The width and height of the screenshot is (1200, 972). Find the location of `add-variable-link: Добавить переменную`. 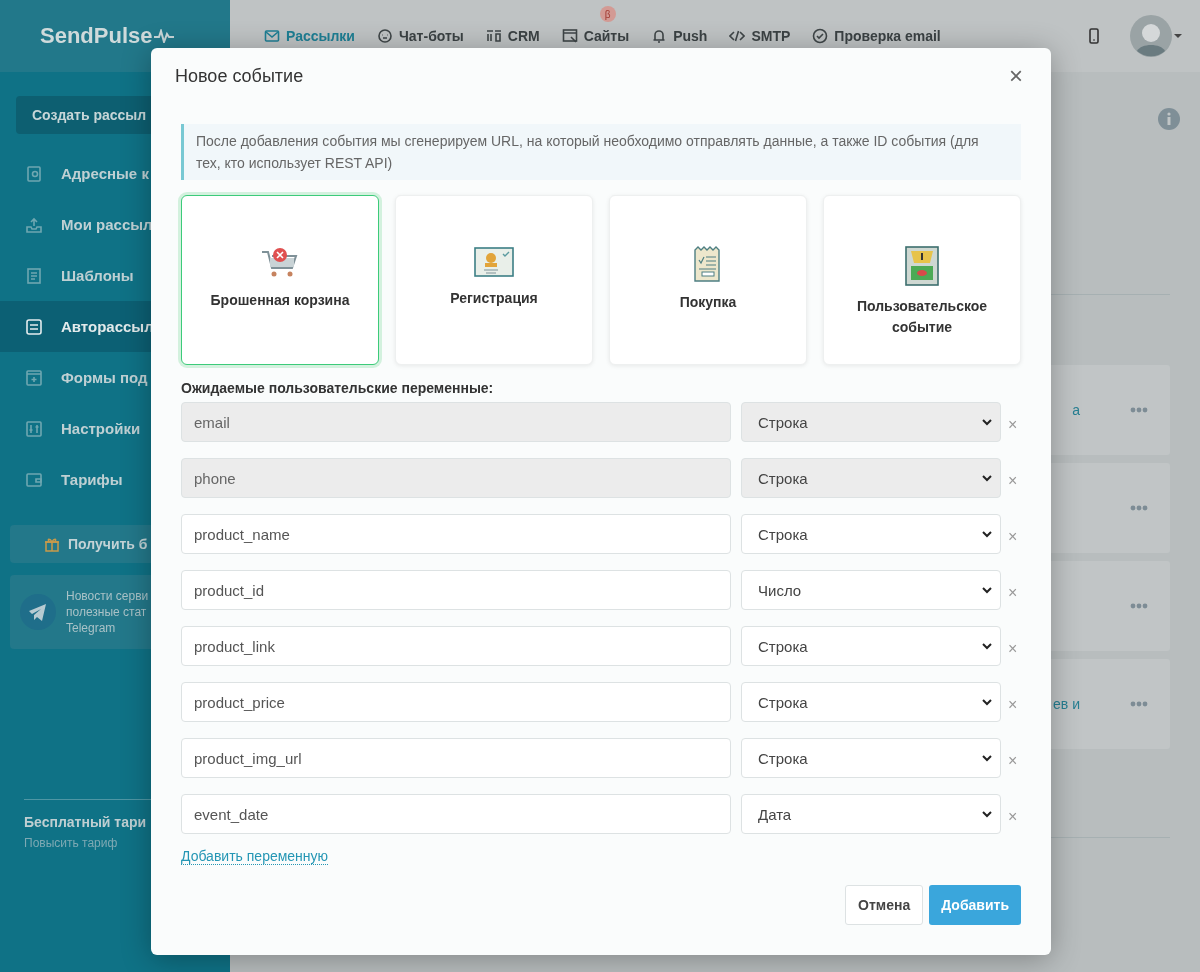

add-variable-link: Добавить переменную is located at coordinates (255, 856).